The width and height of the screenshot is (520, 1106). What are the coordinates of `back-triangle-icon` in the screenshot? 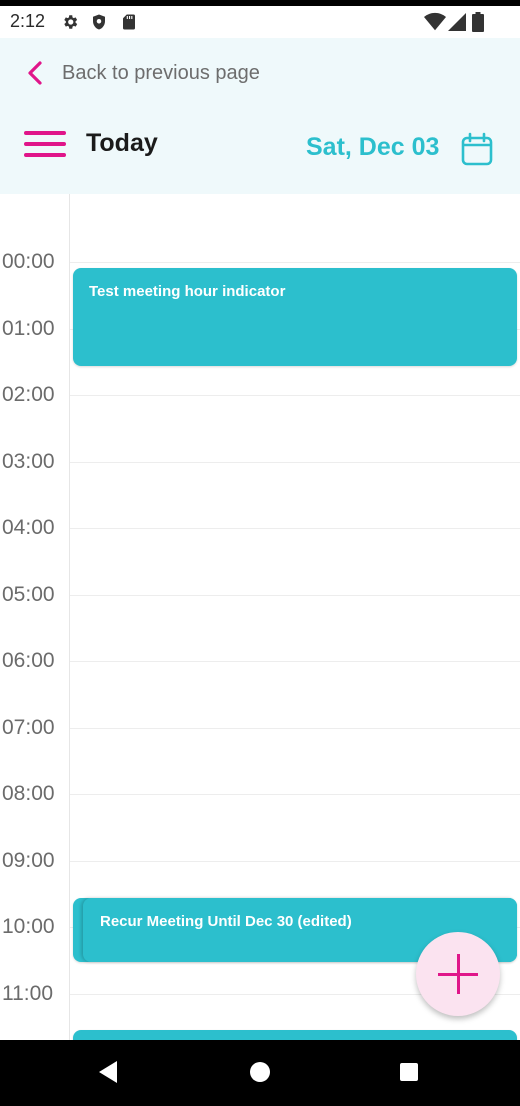 It's located at (108, 1072).